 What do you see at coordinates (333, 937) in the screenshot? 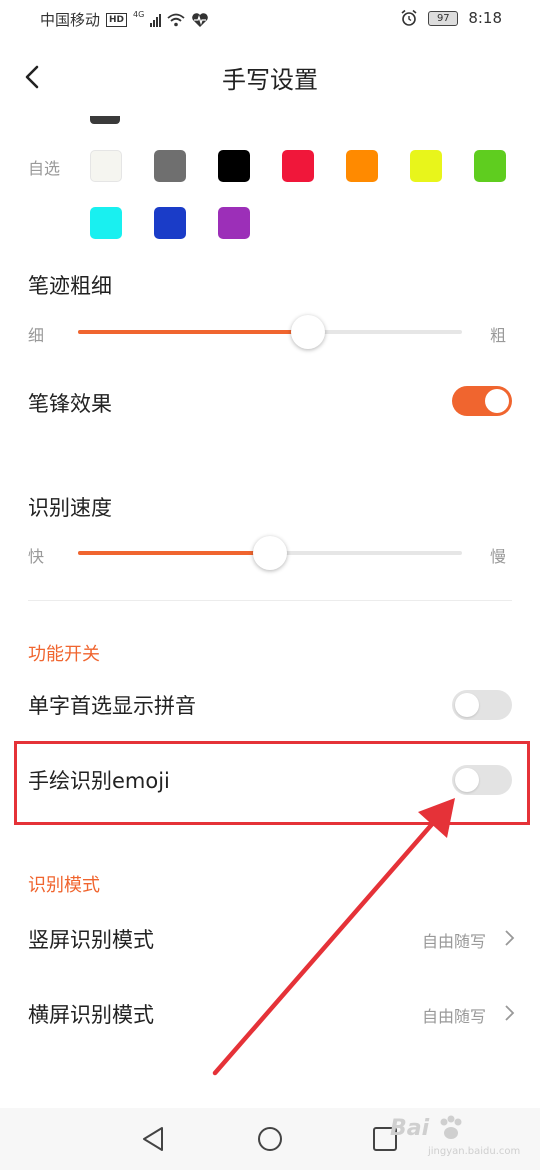
I see `annotation-arrow` at bounding box center [333, 937].